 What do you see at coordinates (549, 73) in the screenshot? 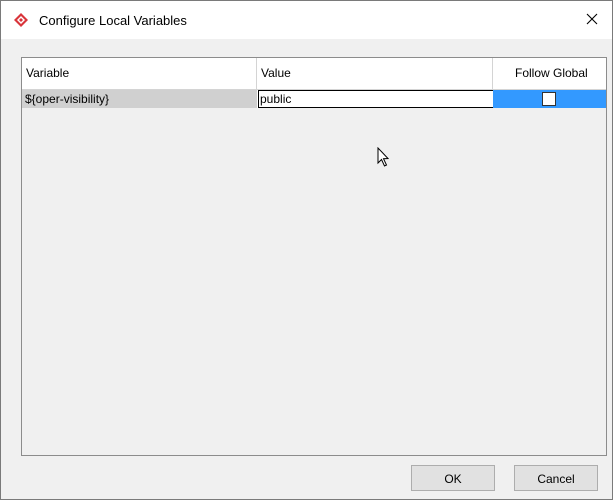
I see `column-header-follow-global: Follow Global` at bounding box center [549, 73].